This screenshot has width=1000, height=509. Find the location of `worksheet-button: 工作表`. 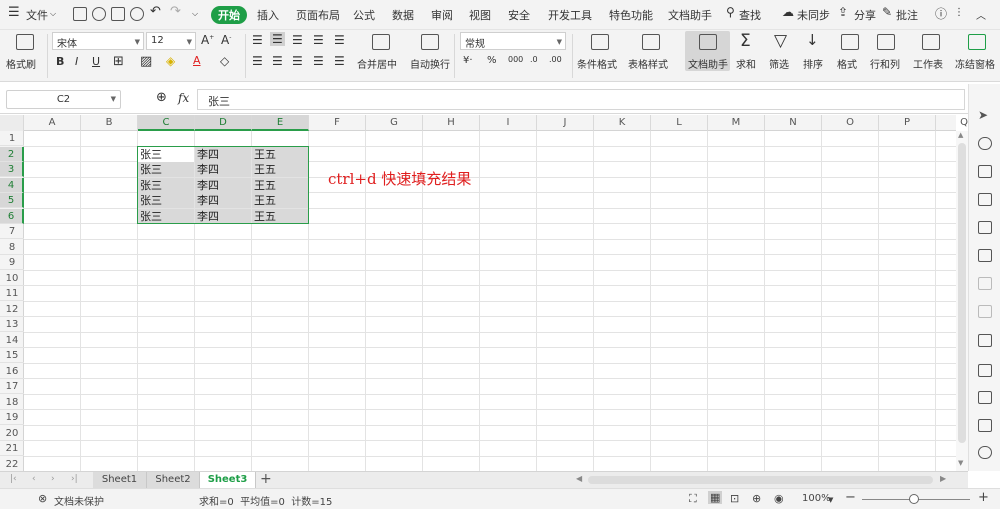

worksheet-button: 工作表 is located at coordinates (928, 63).